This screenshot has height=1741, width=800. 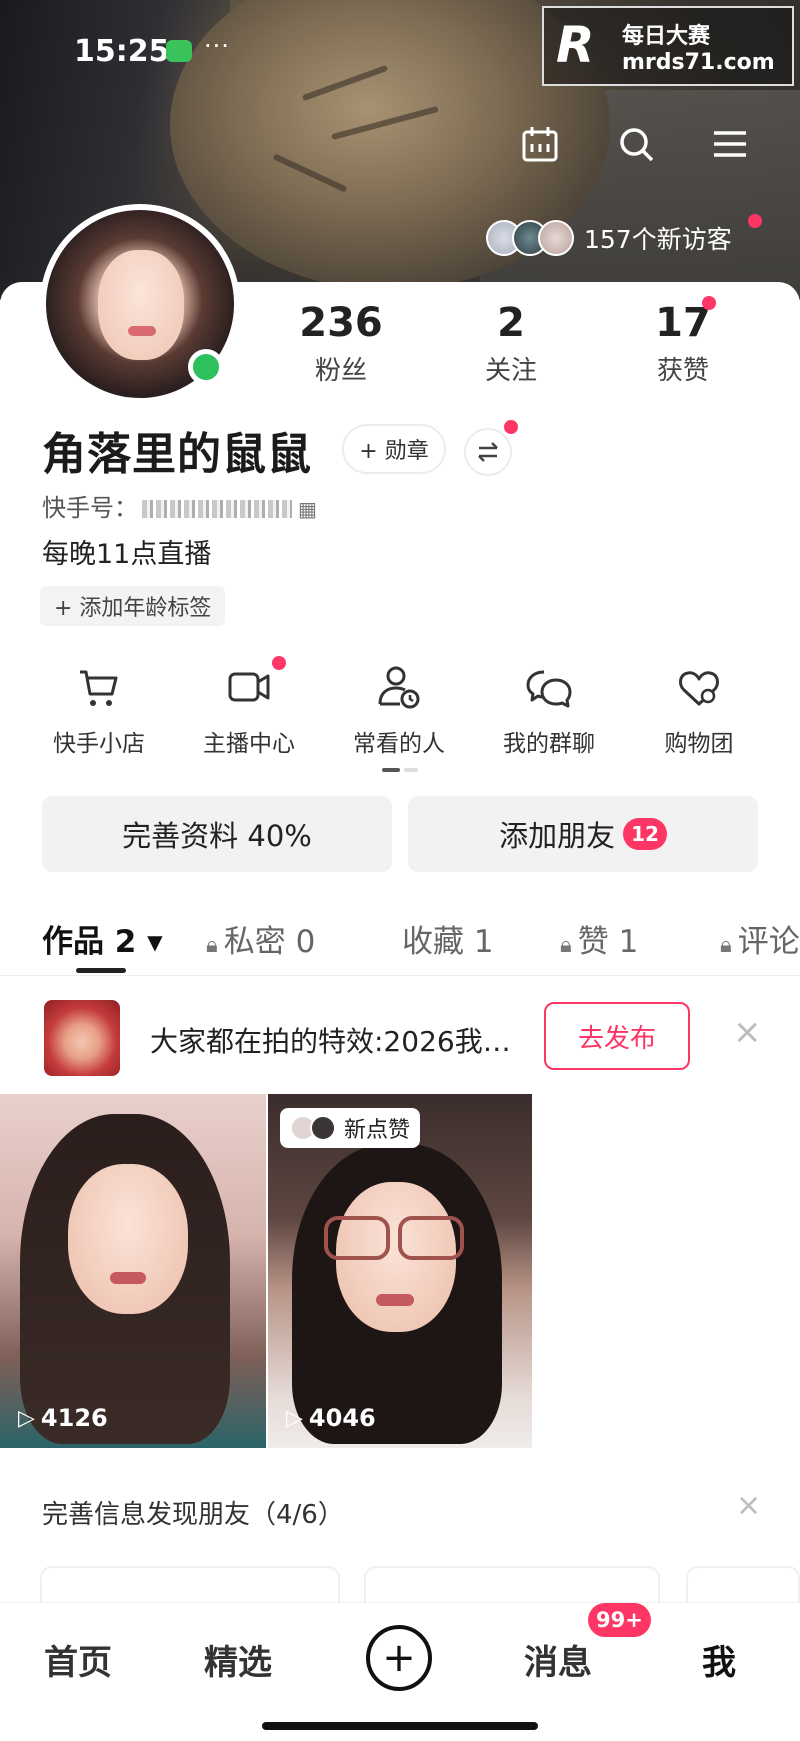 I want to click on calendar-icon, so click(x=540, y=144).